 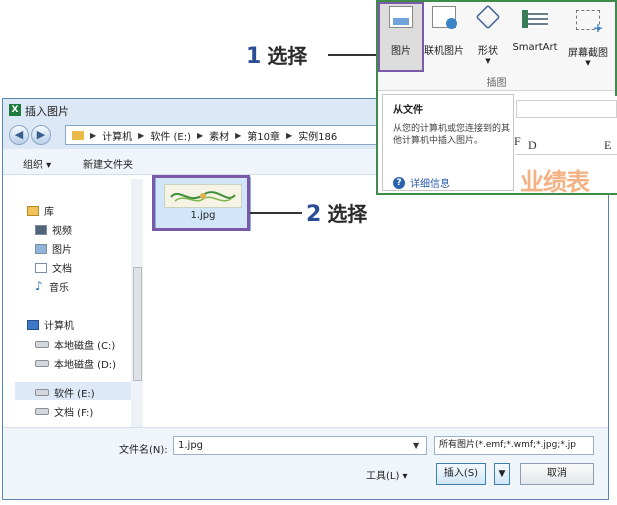 What do you see at coordinates (276, 213) in the screenshot?
I see `step2-leader-line` at bounding box center [276, 213].